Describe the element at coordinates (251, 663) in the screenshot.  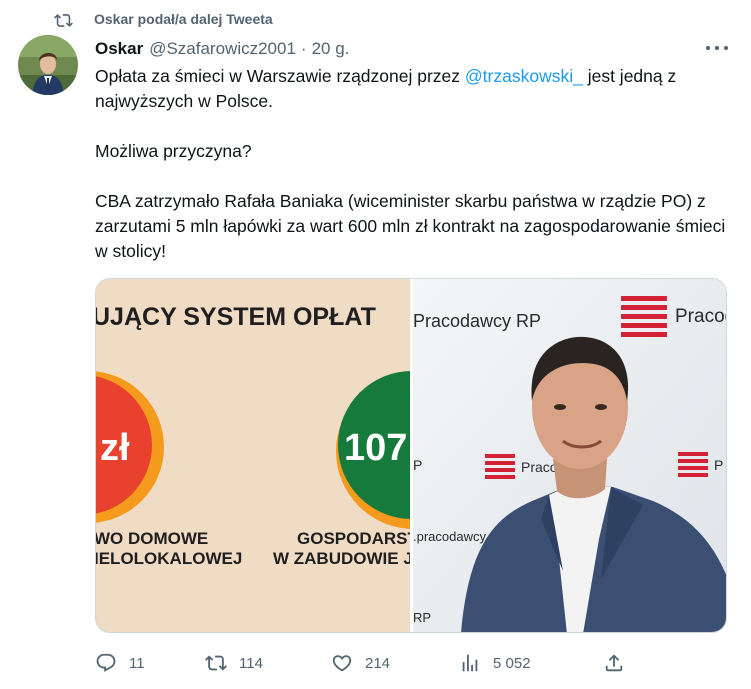
I see `retweet-count: 114` at that location.